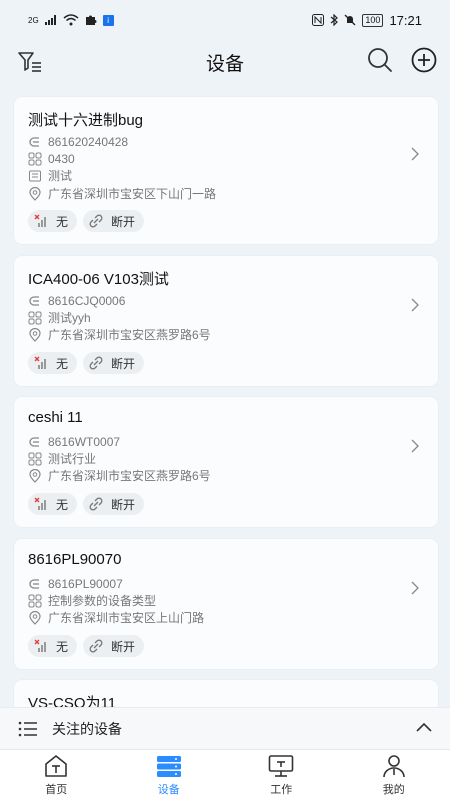 The image size is (450, 800). I want to click on imei-row: 8616WT0007, so click(74, 441).